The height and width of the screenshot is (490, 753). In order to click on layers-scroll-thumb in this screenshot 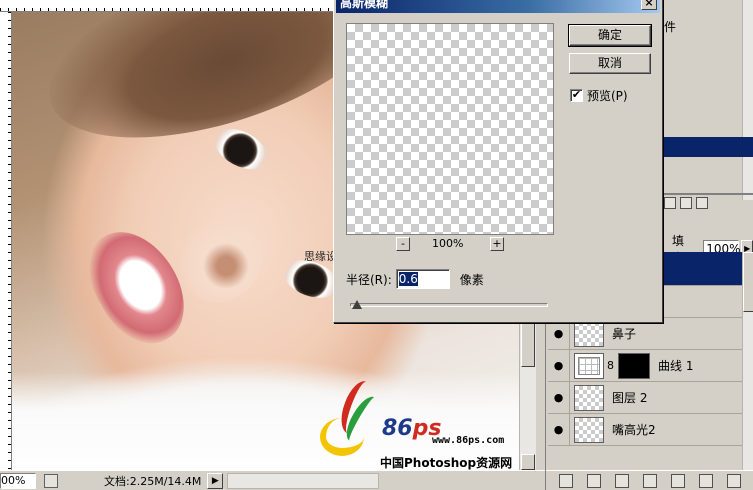, I will do `click(748, 282)`.